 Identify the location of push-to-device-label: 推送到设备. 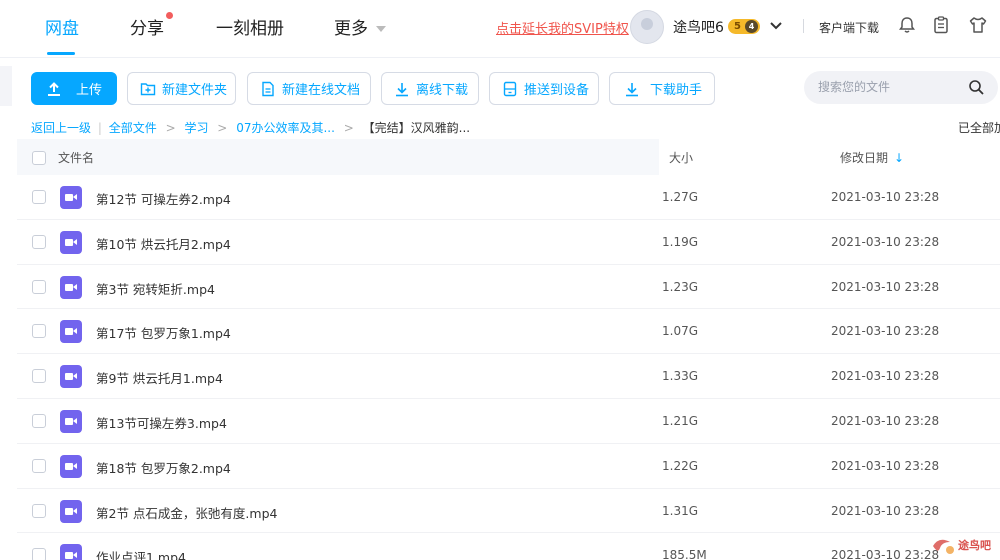
(557, 90).